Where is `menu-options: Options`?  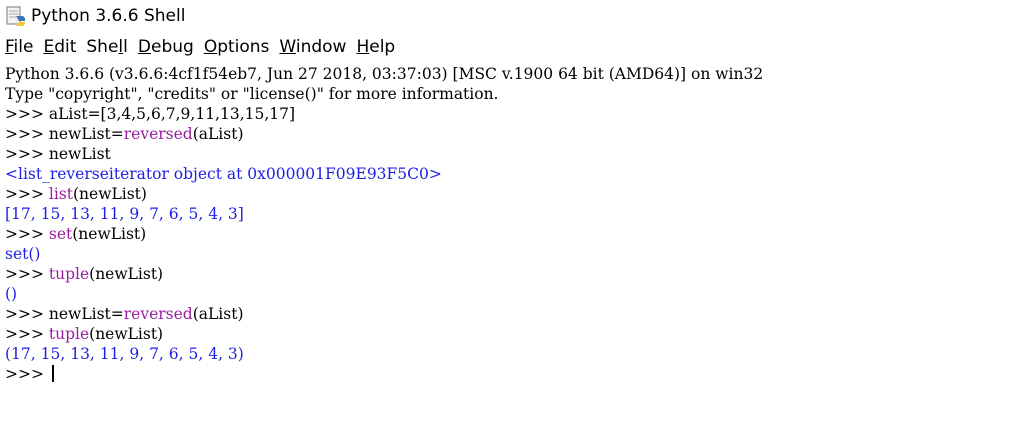
menu-options: Options is located at coordinates (237, 47).